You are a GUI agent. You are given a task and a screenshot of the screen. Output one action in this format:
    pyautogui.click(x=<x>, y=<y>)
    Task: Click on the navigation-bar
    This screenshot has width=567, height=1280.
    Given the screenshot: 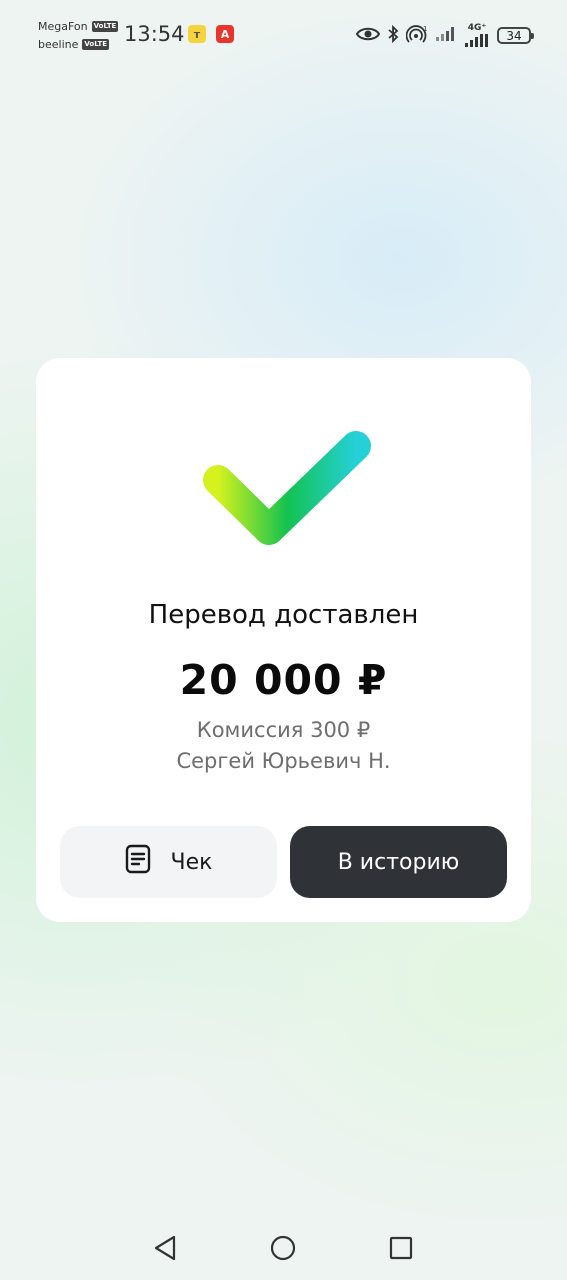 What is the action you would take?
    pyautogui.click(x=283, y=1247)
    